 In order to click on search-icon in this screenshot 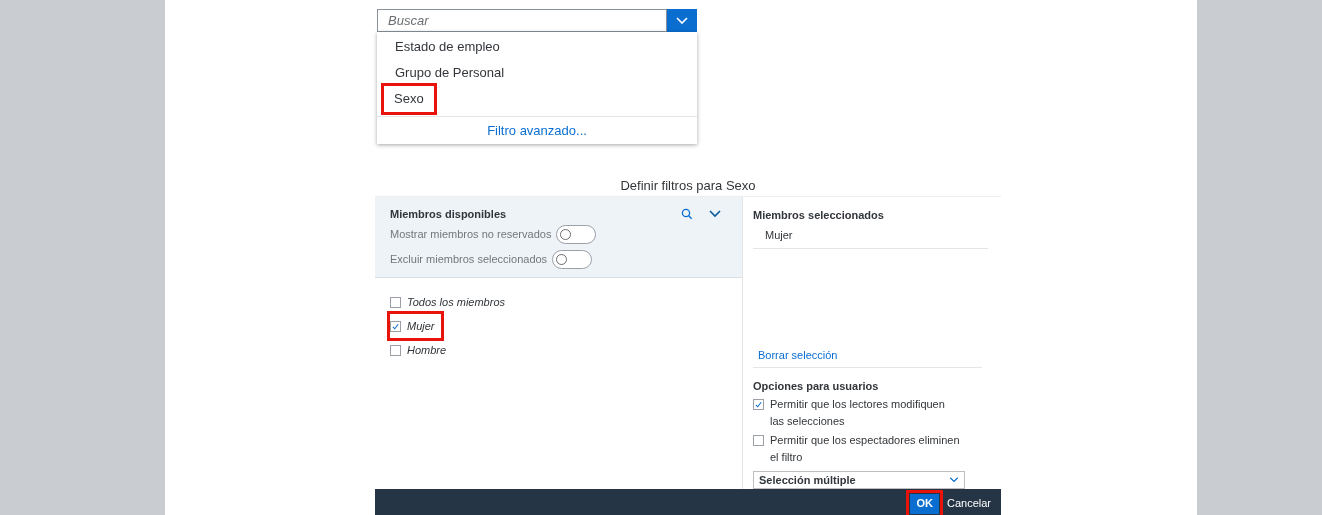, I will do `click(687, 214)`.